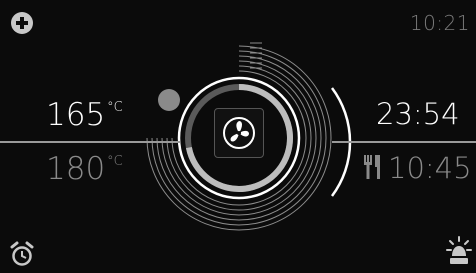  I want to click on current-temperature: 165 °C, so click(84, 115).